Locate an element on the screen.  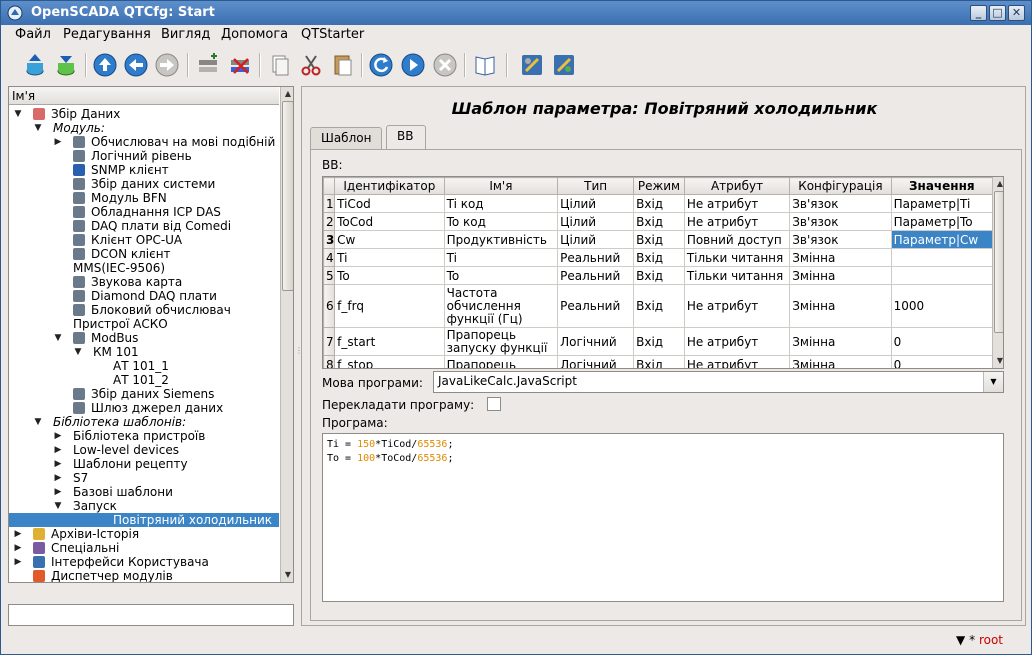
tree-item: Шлюз джерел даних is located at coordinates (144, 408).